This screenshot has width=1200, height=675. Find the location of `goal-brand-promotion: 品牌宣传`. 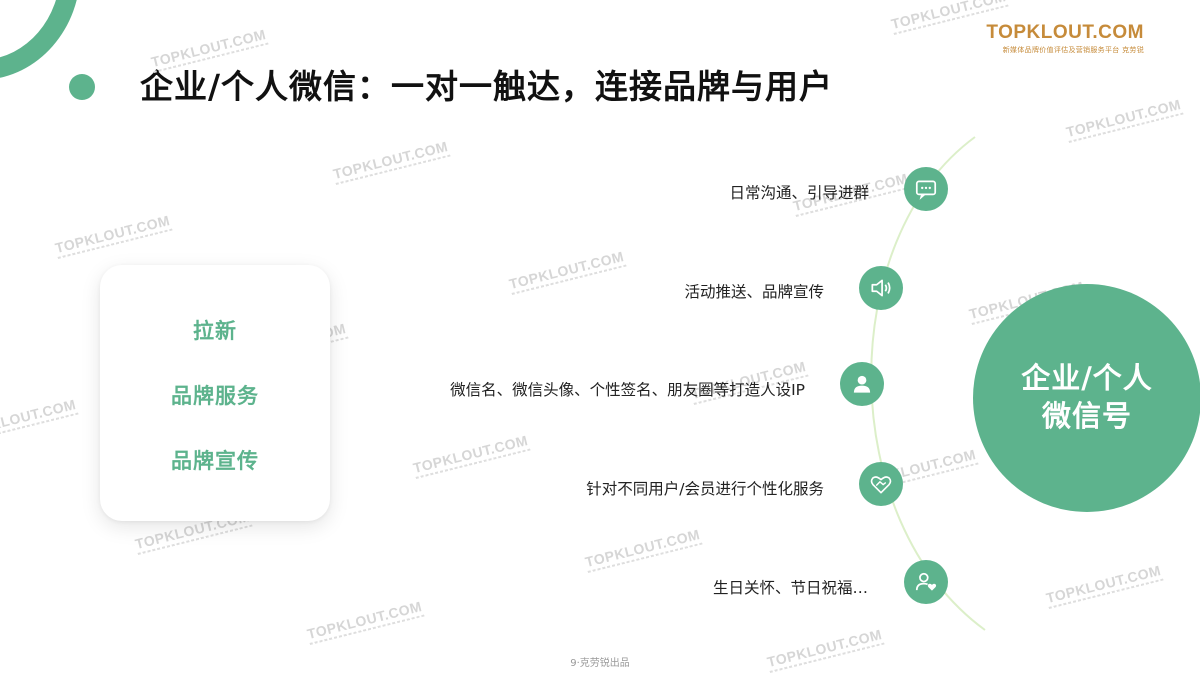

goal-brand-promotion: 品牌宣传 is located at coordinates (215, 461).